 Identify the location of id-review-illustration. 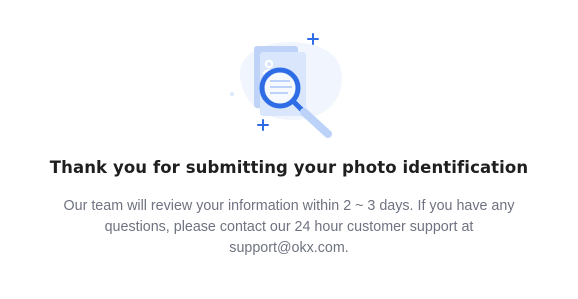
(285, 83).